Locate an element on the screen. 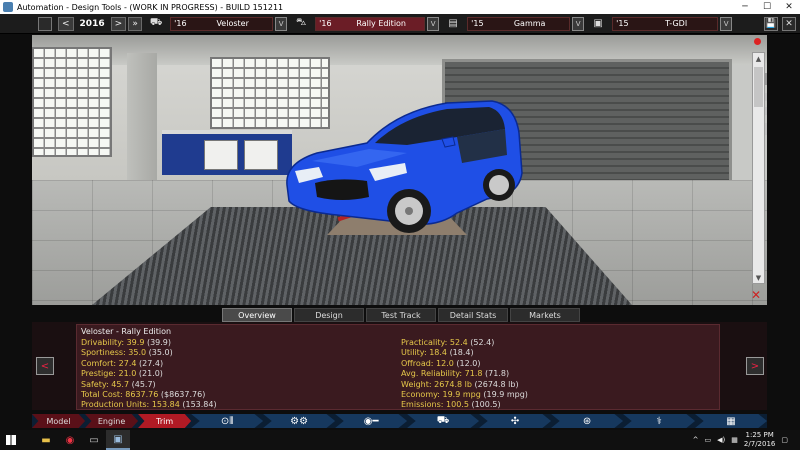 This screenshot has width=800, height=450. stat-base-value: (45.7) is located at coordinates (143, 384).